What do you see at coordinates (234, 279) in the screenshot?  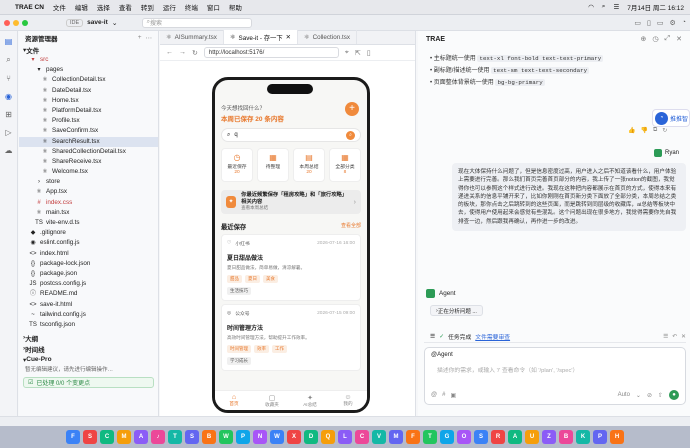 I see `tag: 甜品` at bounding box center [234, 279].